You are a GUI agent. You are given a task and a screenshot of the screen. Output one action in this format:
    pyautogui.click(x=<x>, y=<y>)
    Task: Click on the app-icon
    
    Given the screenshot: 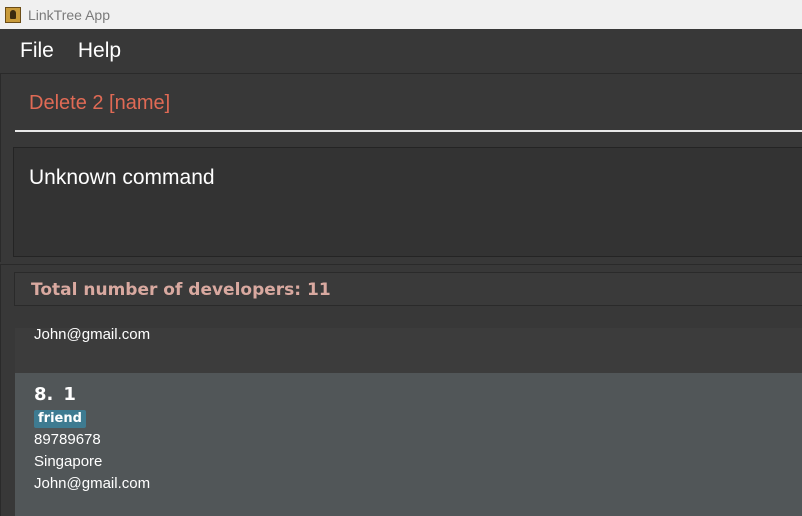 What is the action you would take?
    pyautogui.click(x=13, y=14)
    